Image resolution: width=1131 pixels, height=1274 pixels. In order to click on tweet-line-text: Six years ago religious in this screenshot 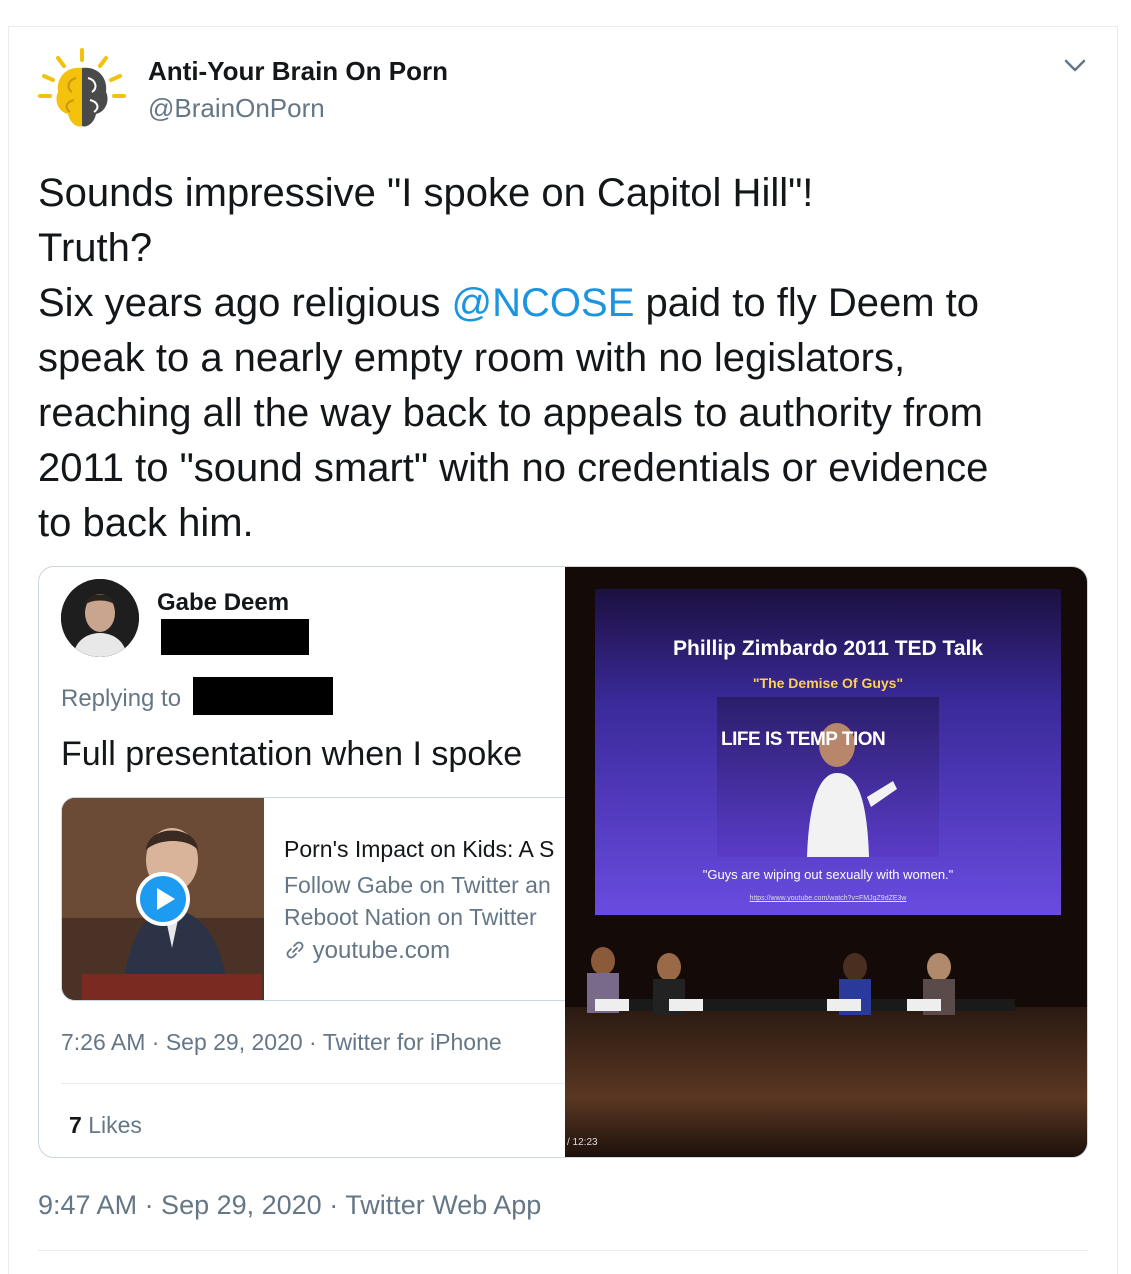, I will do `click(245, 303)`.